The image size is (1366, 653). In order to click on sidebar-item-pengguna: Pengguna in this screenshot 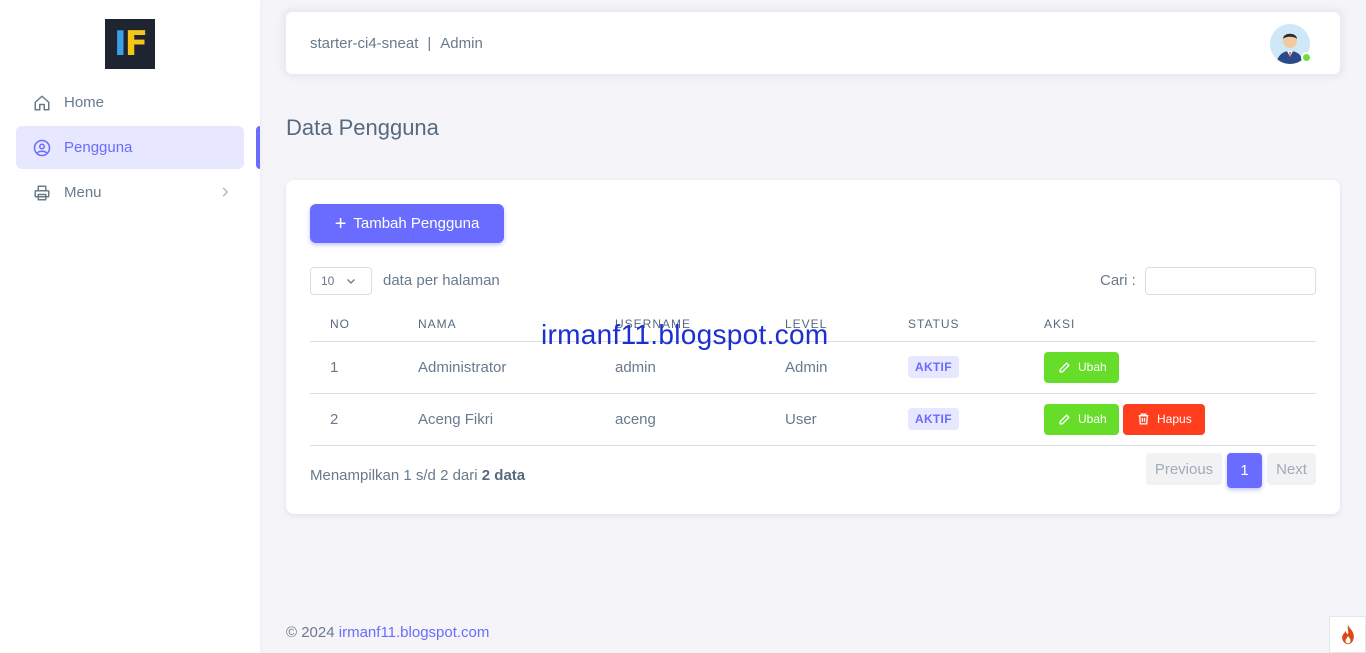, I will do `click(130, 147)`.